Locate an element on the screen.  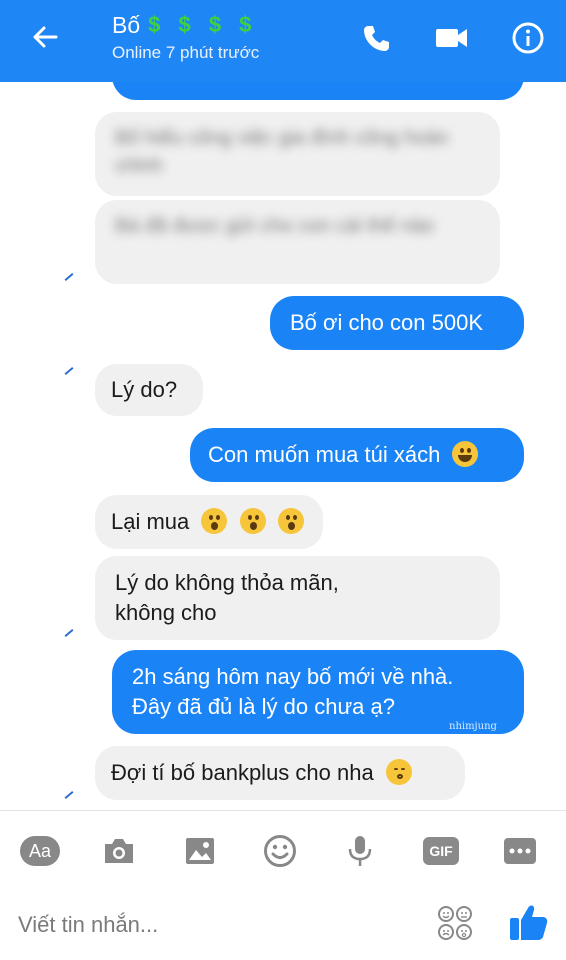
video-call-button is located at coordinates (452, 38).